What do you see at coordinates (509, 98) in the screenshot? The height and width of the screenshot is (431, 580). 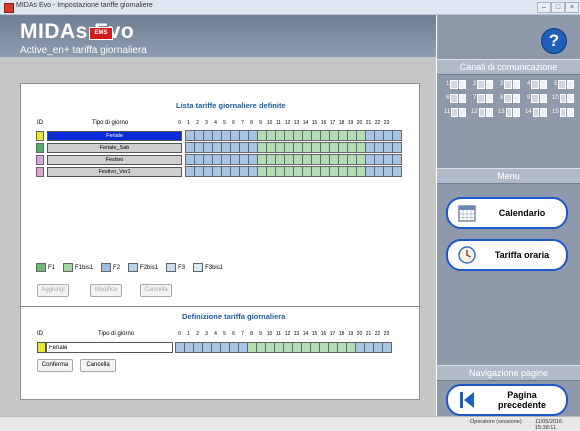 I see `channel-indicator: 8` at bounding box center [509, 98].